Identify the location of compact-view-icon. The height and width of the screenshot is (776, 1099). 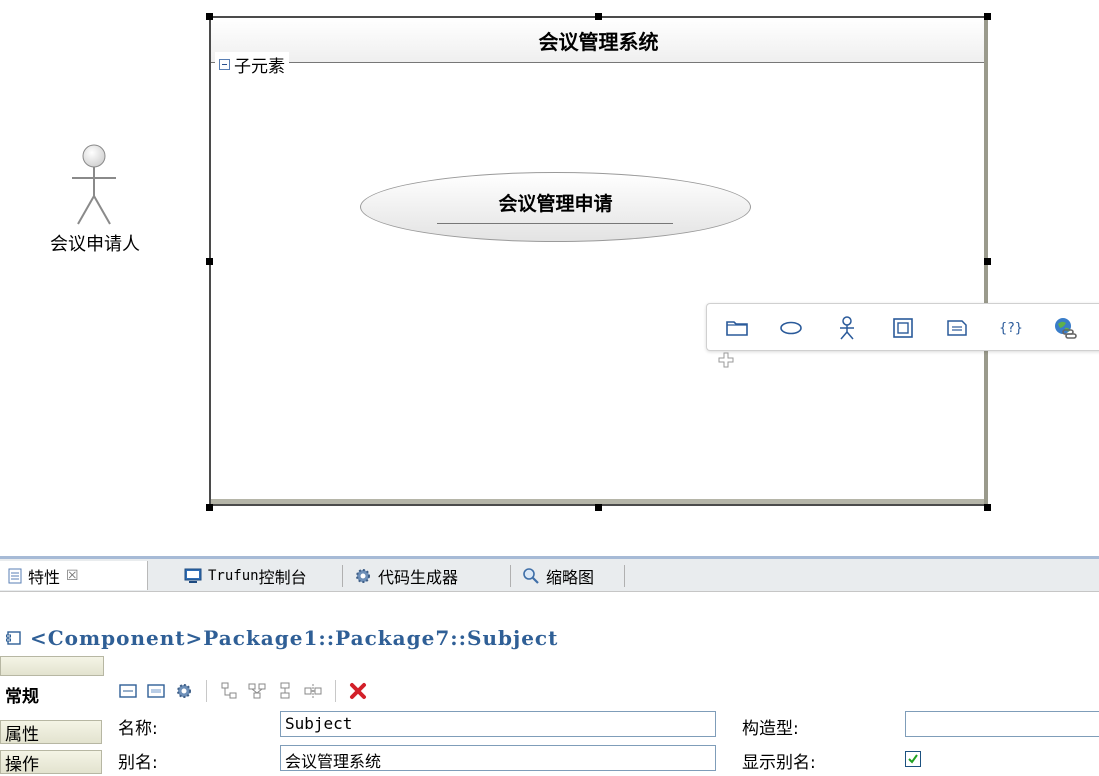
(156, 691).